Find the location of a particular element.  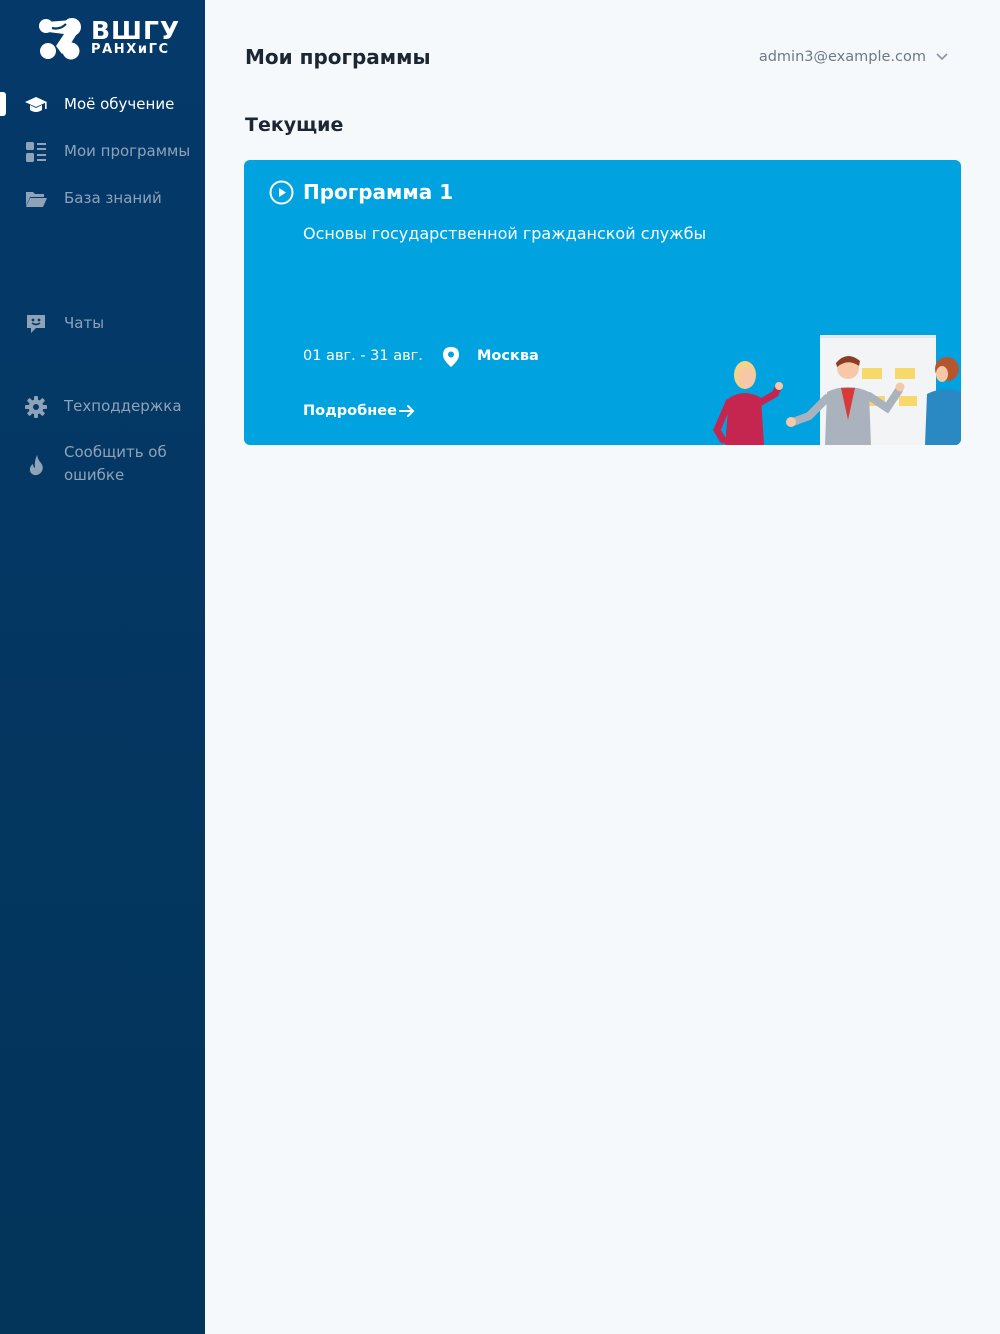

logo-title: ВШГУ is located at coordinates (136, 30).